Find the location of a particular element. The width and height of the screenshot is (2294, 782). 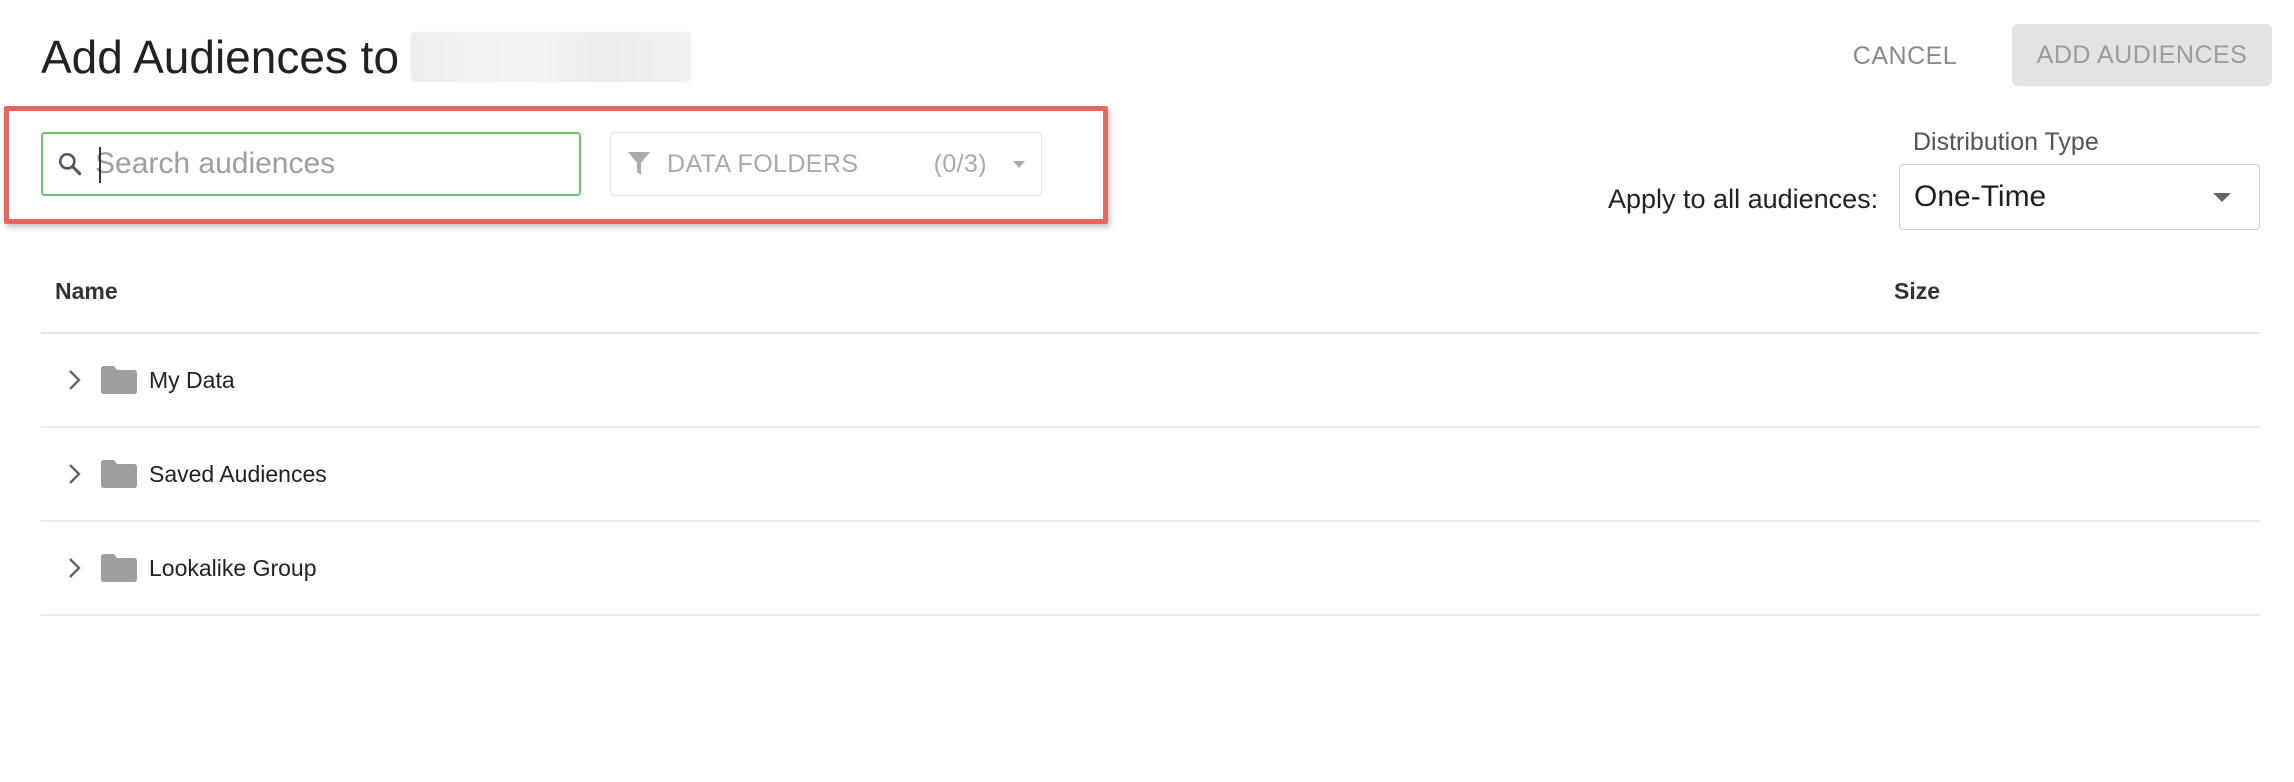

row-label: Saved Audiences is located at coordinates (238, 473).